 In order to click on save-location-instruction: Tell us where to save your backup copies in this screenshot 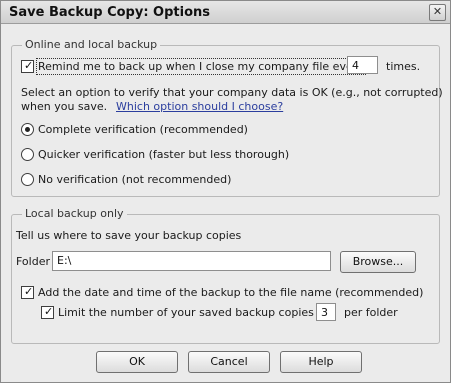, I will do `click(129, 235)`.